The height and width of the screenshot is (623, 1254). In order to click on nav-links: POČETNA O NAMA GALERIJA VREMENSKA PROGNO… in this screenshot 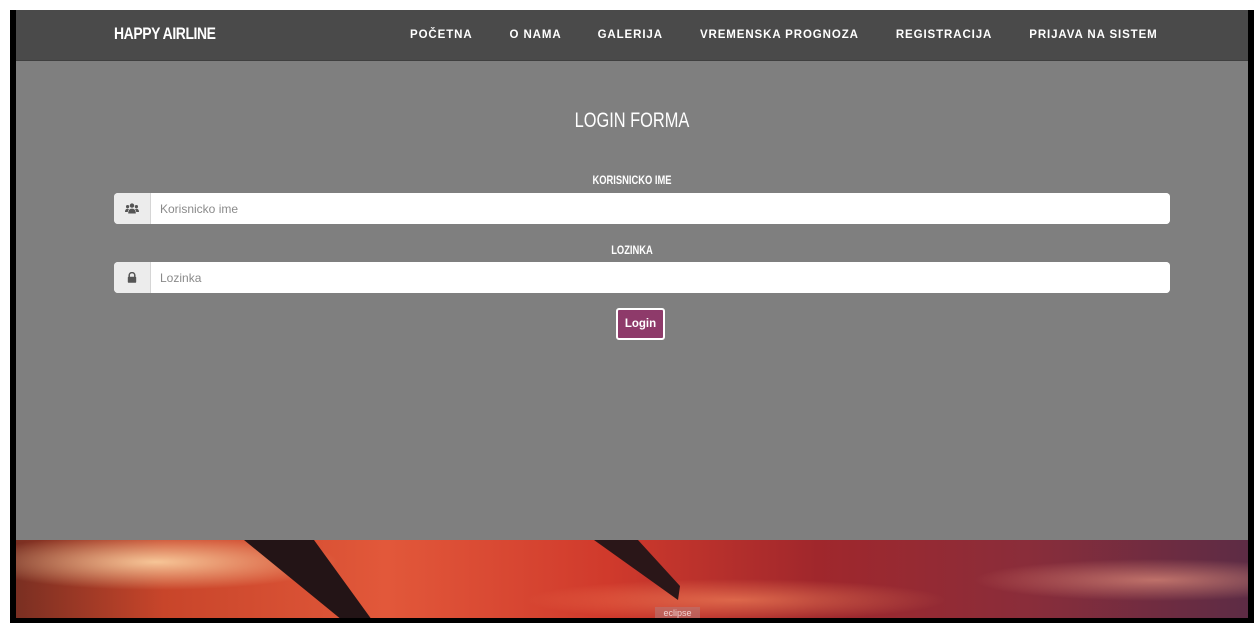, I will do `click(784, 35)`.